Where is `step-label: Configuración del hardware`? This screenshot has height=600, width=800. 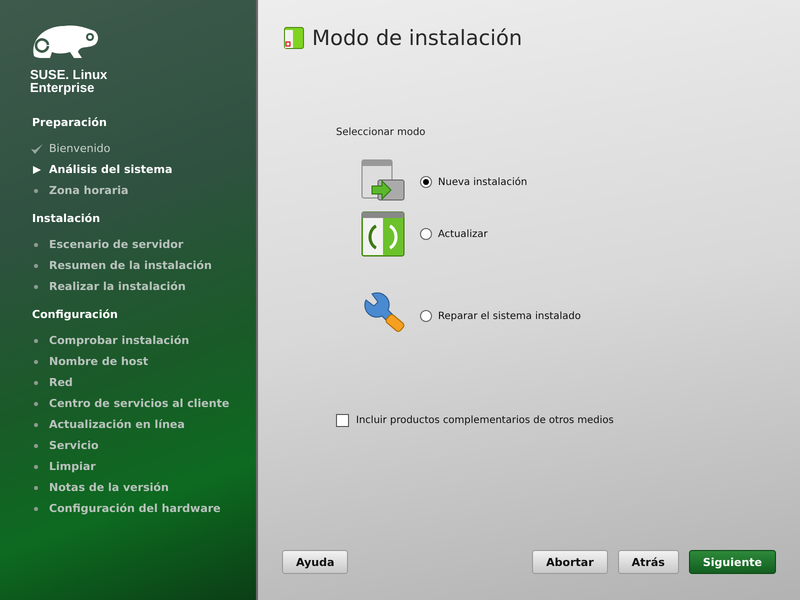
step-label: Configuración del hardware is located at coordinates (135, 508).